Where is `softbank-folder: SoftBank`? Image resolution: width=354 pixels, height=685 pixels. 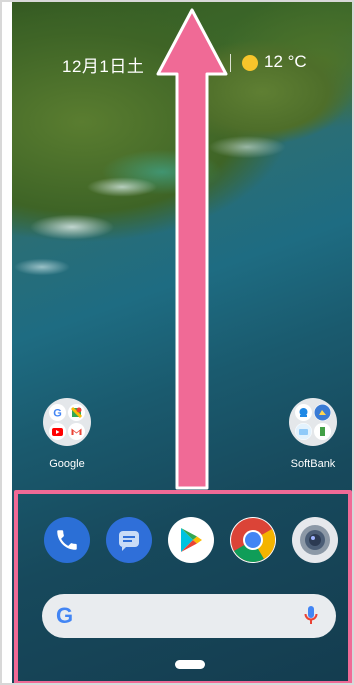 softbank-folder: SoftBank is located at coordinates (313, 434).